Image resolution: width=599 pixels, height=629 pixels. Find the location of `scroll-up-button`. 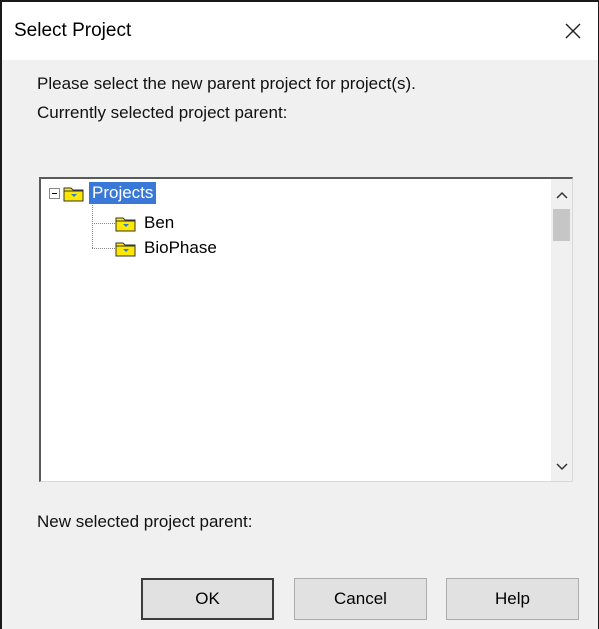

scroll-up-button is located at coordinates (561, 195).